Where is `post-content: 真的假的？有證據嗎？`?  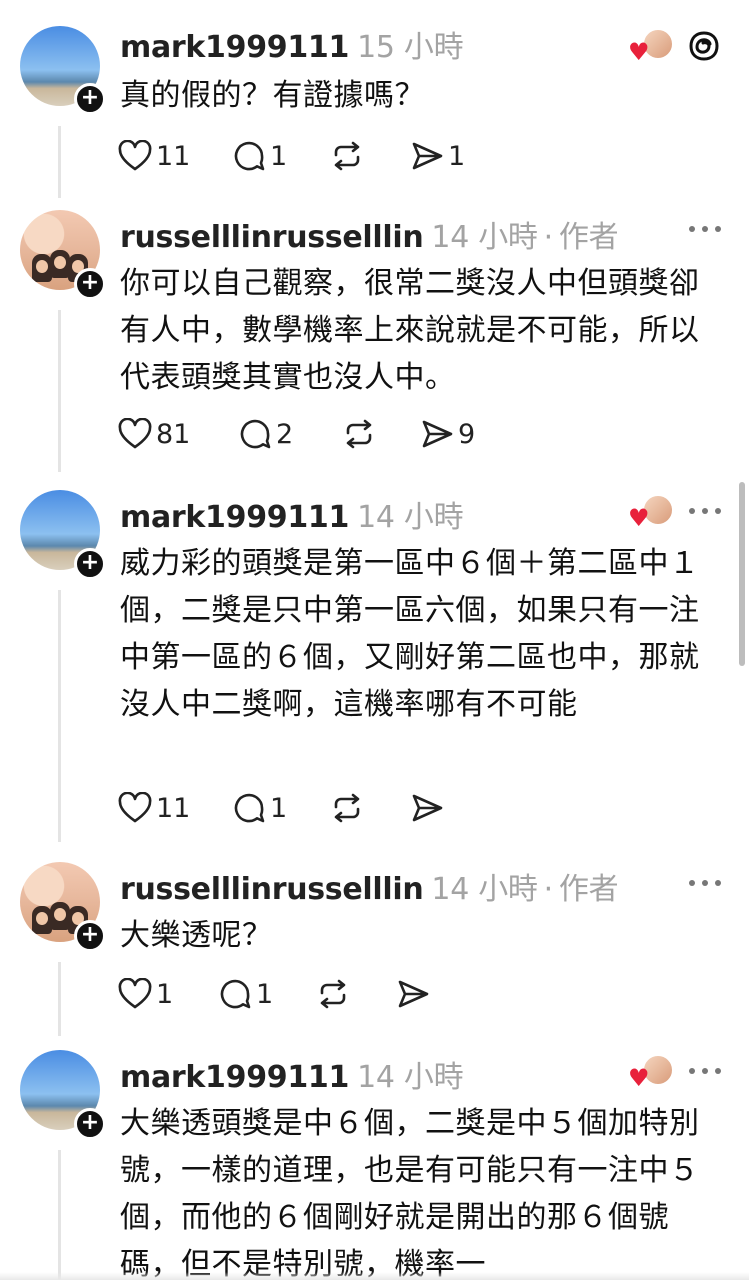 post-content: 真的假的？有證據嗎？ is located at coordinates (272, 95).